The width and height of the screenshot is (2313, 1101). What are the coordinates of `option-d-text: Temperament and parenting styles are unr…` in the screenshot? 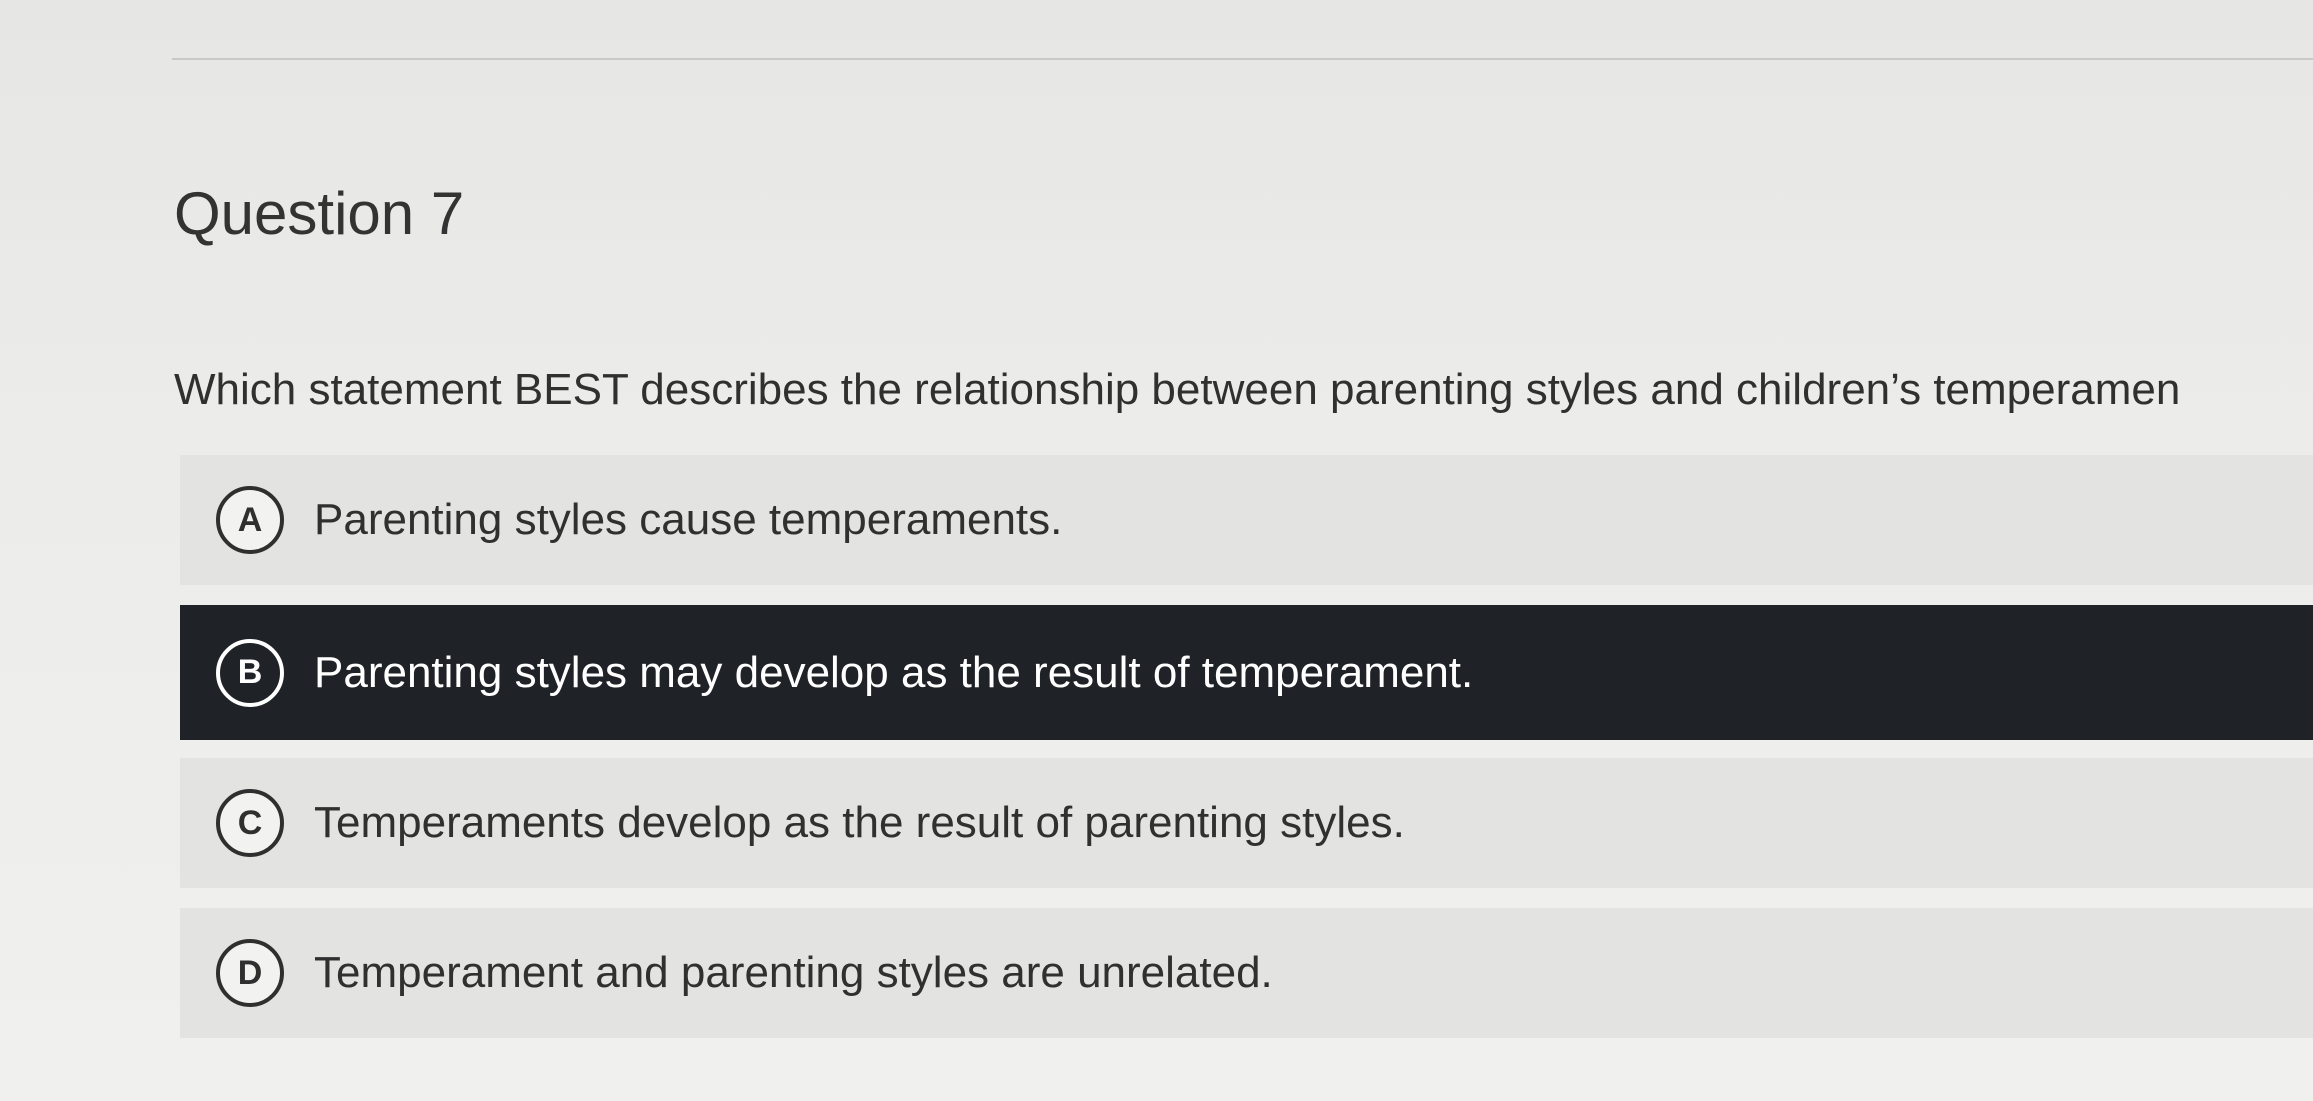 It's located at (793, 972).